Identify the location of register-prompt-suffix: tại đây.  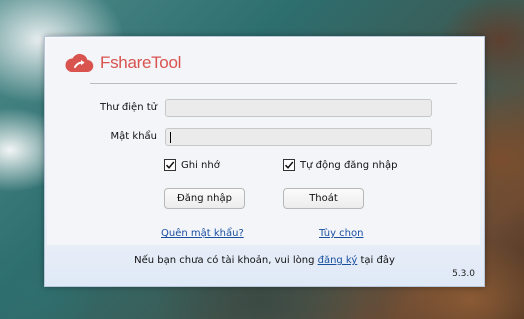
(376, 260).